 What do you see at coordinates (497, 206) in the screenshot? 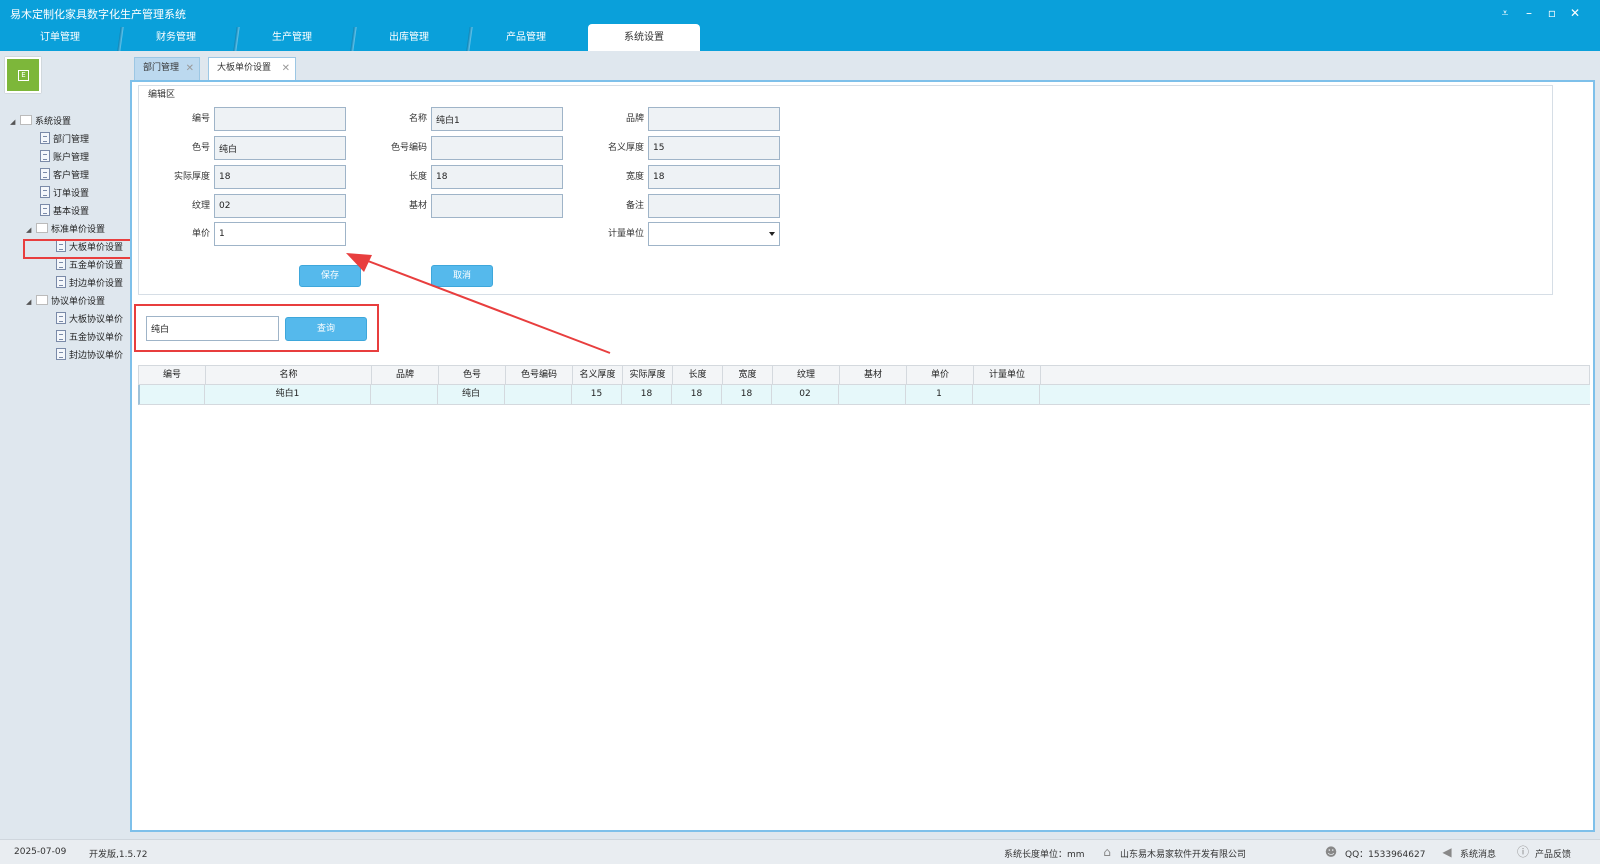
I see `base-material-input` at bounding box center [497, 206].